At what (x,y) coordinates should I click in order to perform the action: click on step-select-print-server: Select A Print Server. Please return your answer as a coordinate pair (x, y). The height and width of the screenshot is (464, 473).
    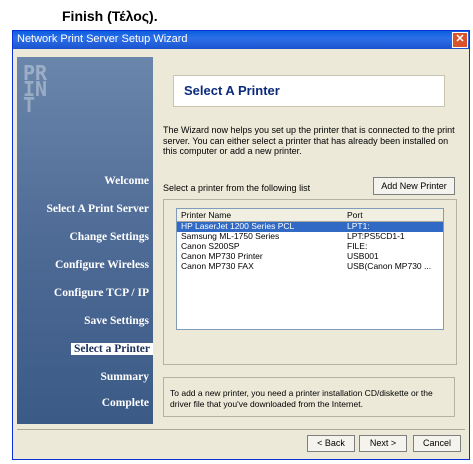
    Looking at the image, I should click on (97, 209).